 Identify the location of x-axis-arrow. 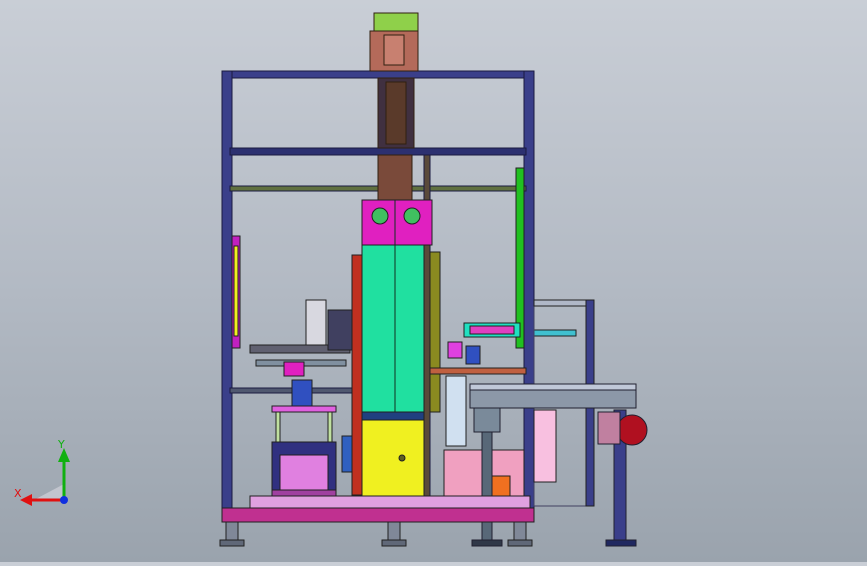
(26, 500).